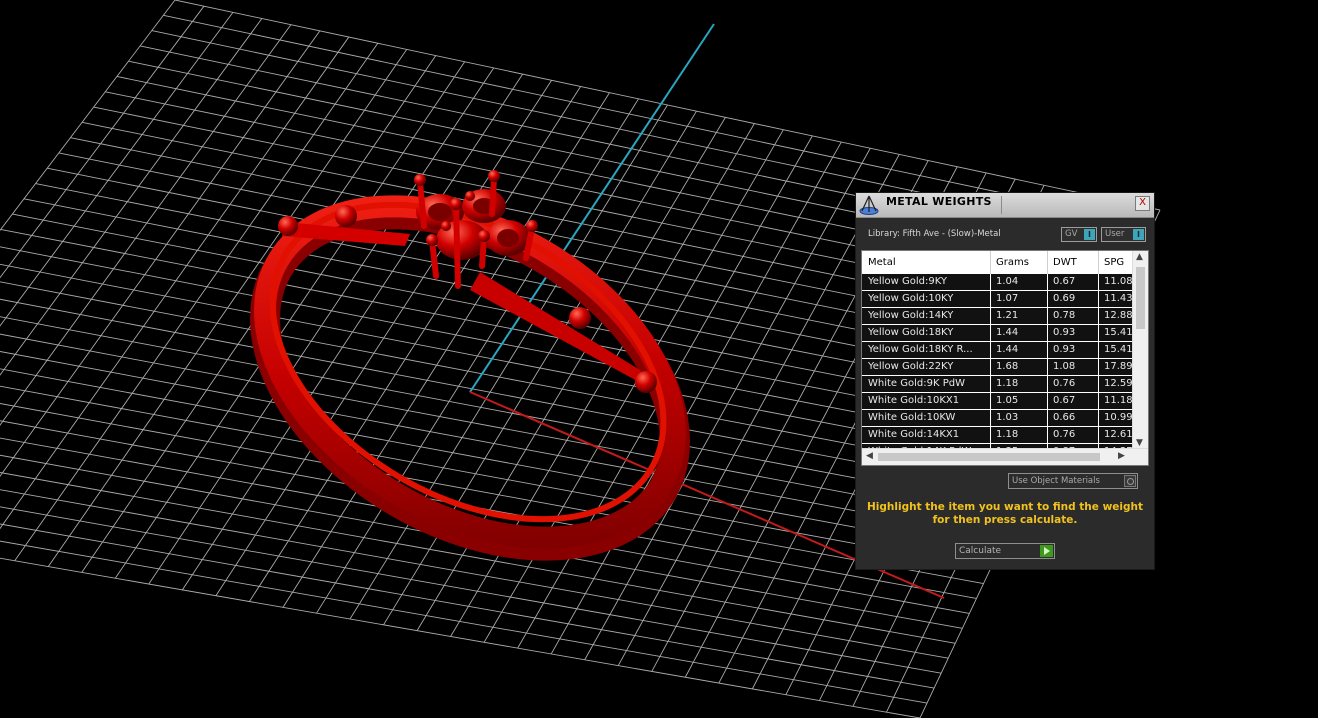 This screenshot has height=718, width=1318. What do you see at coordinates (926, 435) in the screenshot?
I see `cell-metal: White Gold:14KX1` at bounding box center [926, 435].